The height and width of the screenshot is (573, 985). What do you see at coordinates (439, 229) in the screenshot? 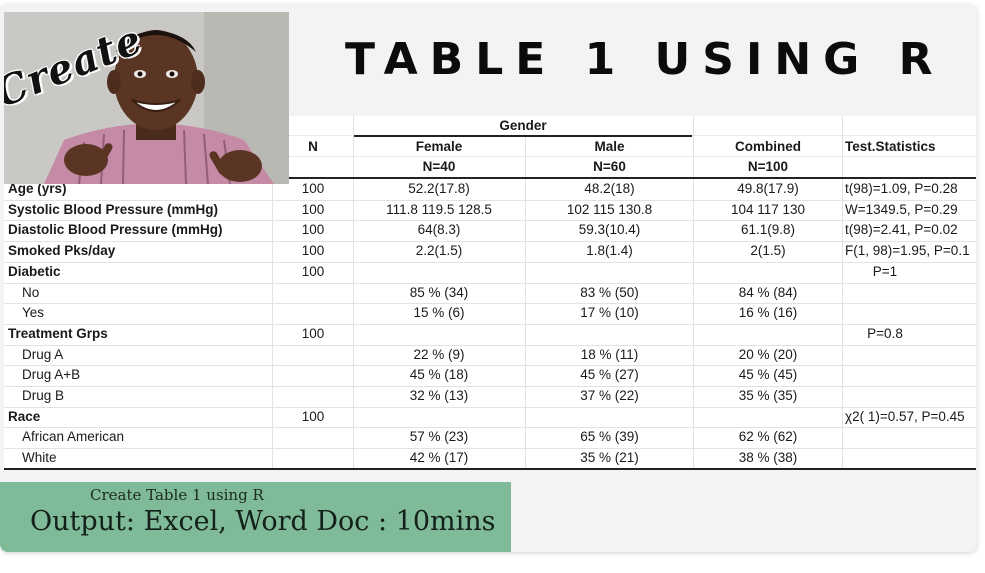
I see `cell-female: 64(8.3)` at bounding box center [439, 229].